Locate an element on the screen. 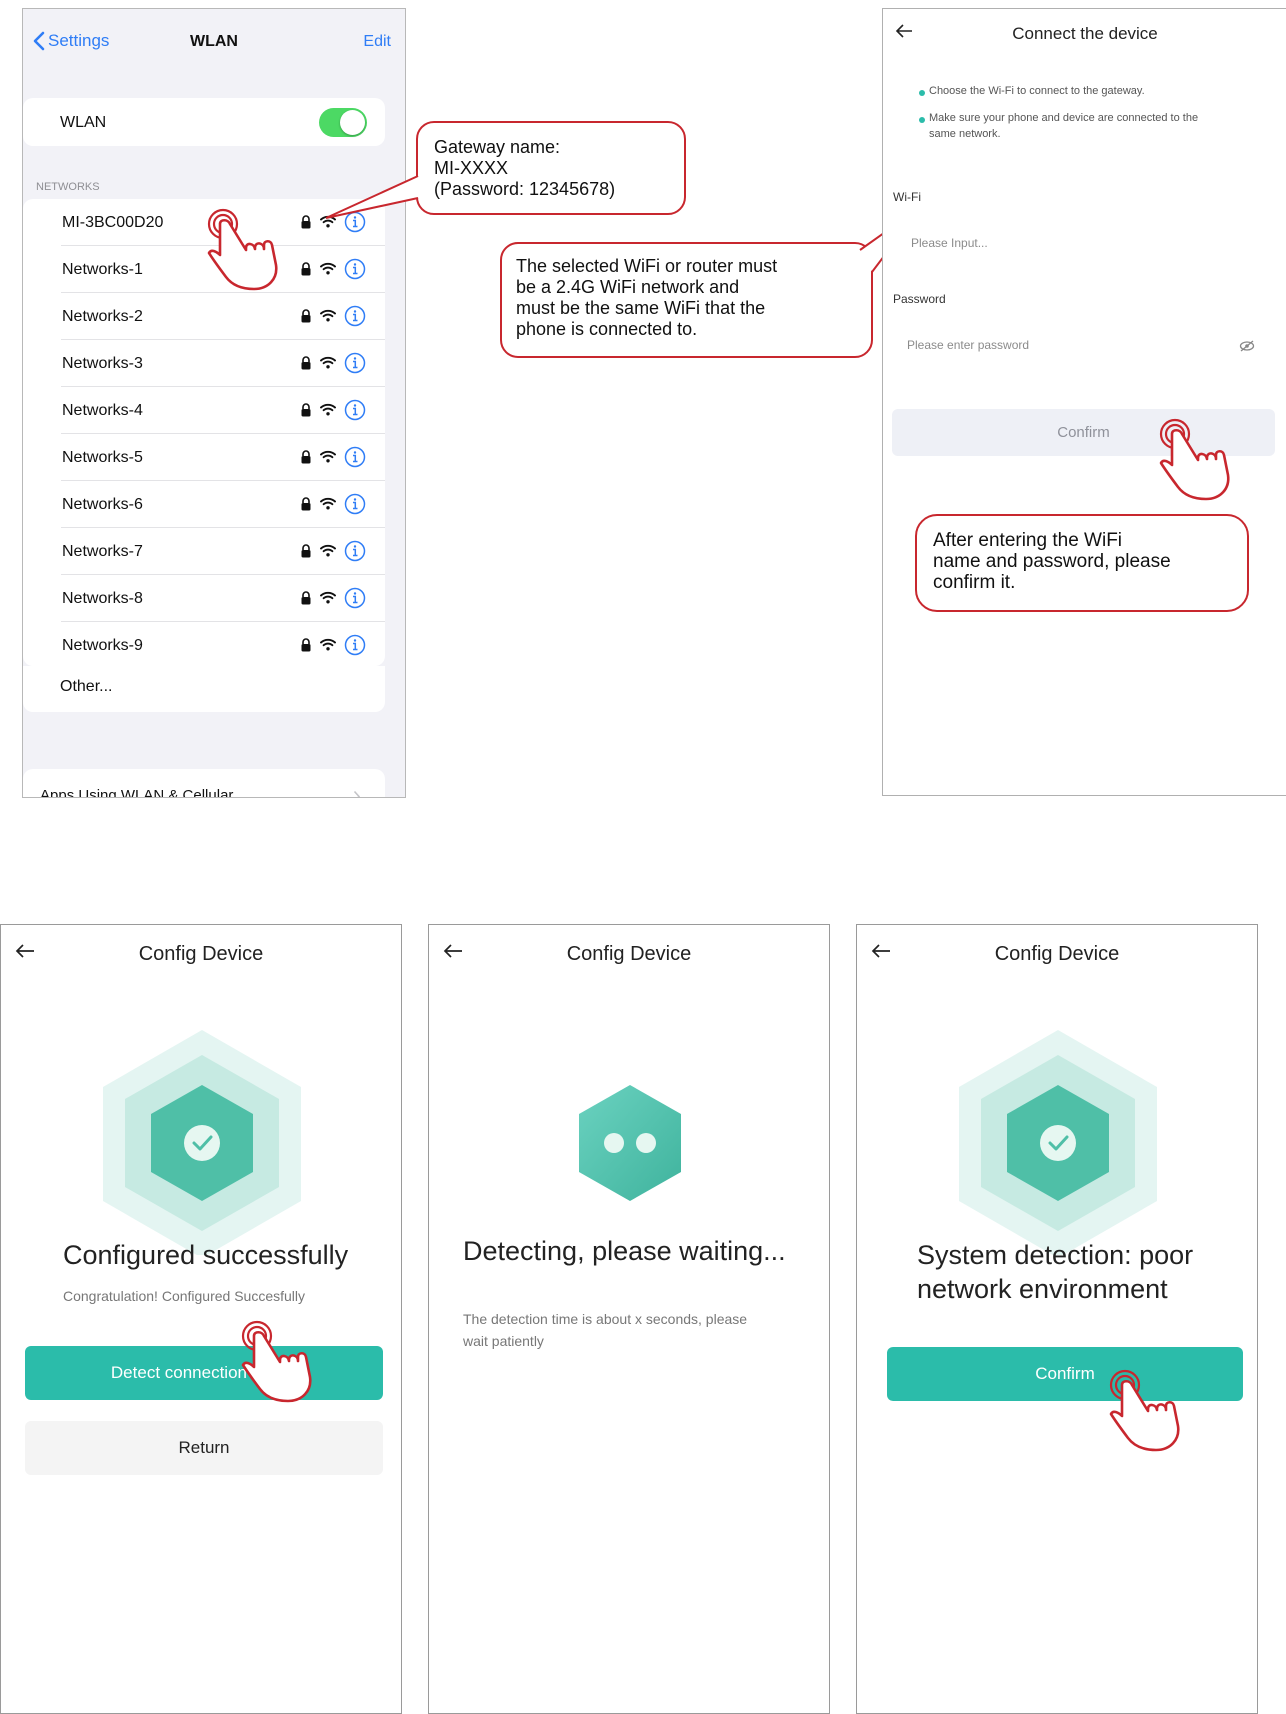 The image size is (1286, 1714). gateway-callout-line: Gateway name: is located at coordinates (497, 147).